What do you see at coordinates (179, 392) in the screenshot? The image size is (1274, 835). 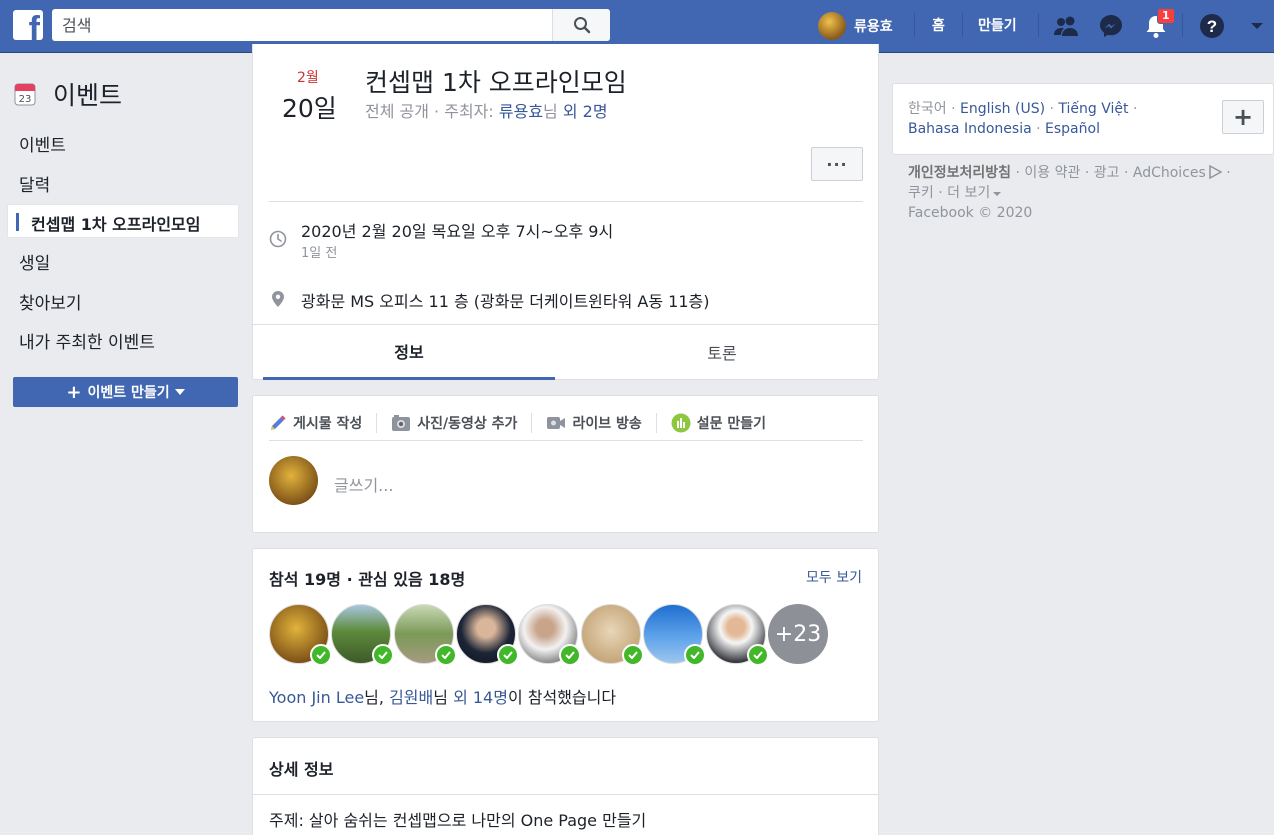 I see `caret-down-icon` at bounding box center [179, 392].